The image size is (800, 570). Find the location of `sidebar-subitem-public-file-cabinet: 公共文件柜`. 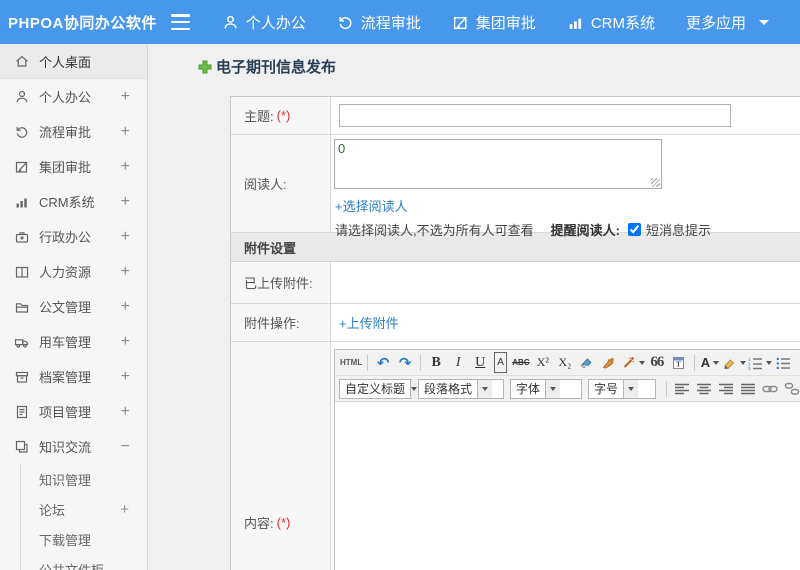

sidebar-subitem-public-file-cabinet: 公共文件柜 is located at coordinates (84, 562).